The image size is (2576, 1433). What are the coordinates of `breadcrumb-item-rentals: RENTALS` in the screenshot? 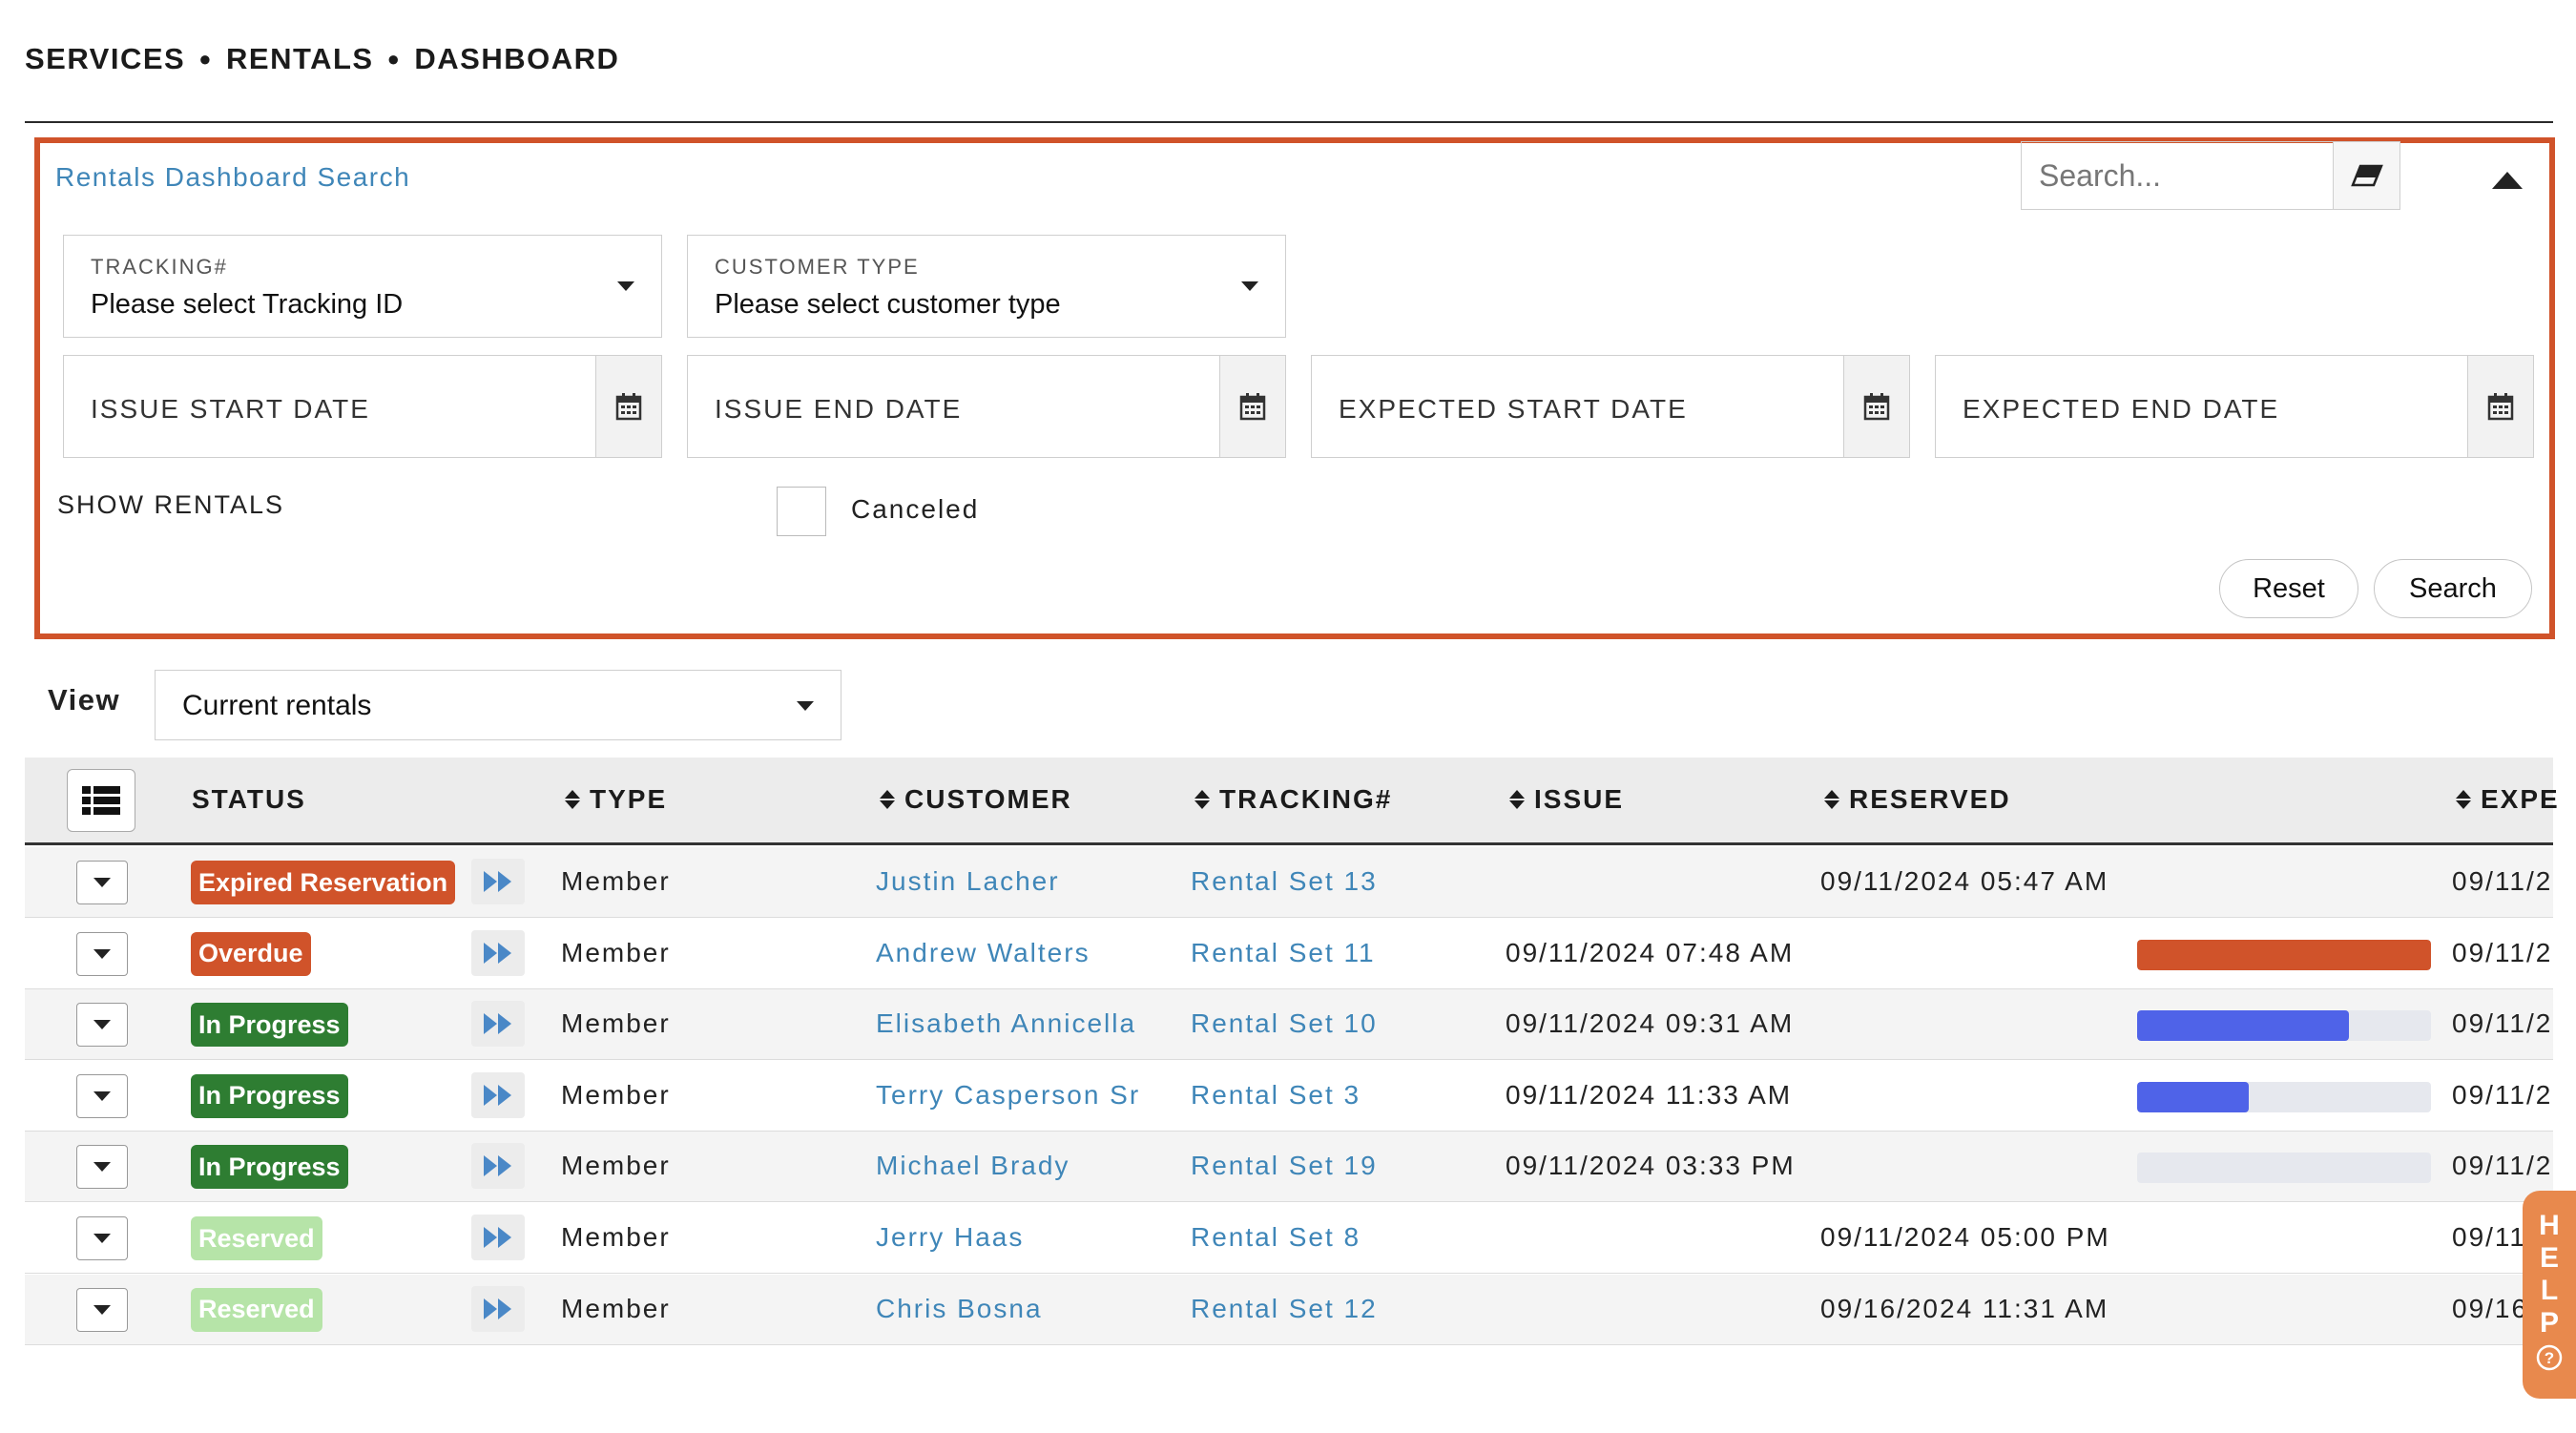 It's located at (300, 59).